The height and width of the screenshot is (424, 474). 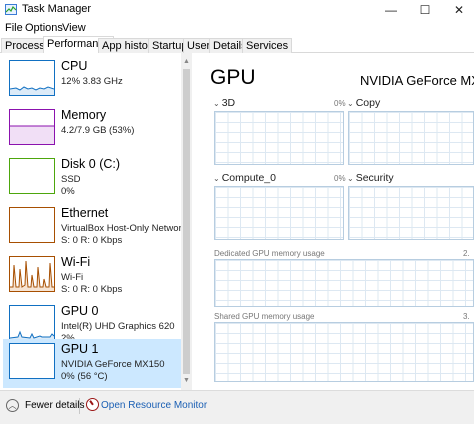 I want to click on engine-selector-compute0: ⌄ Compute_0, so click(x=244, y=178).